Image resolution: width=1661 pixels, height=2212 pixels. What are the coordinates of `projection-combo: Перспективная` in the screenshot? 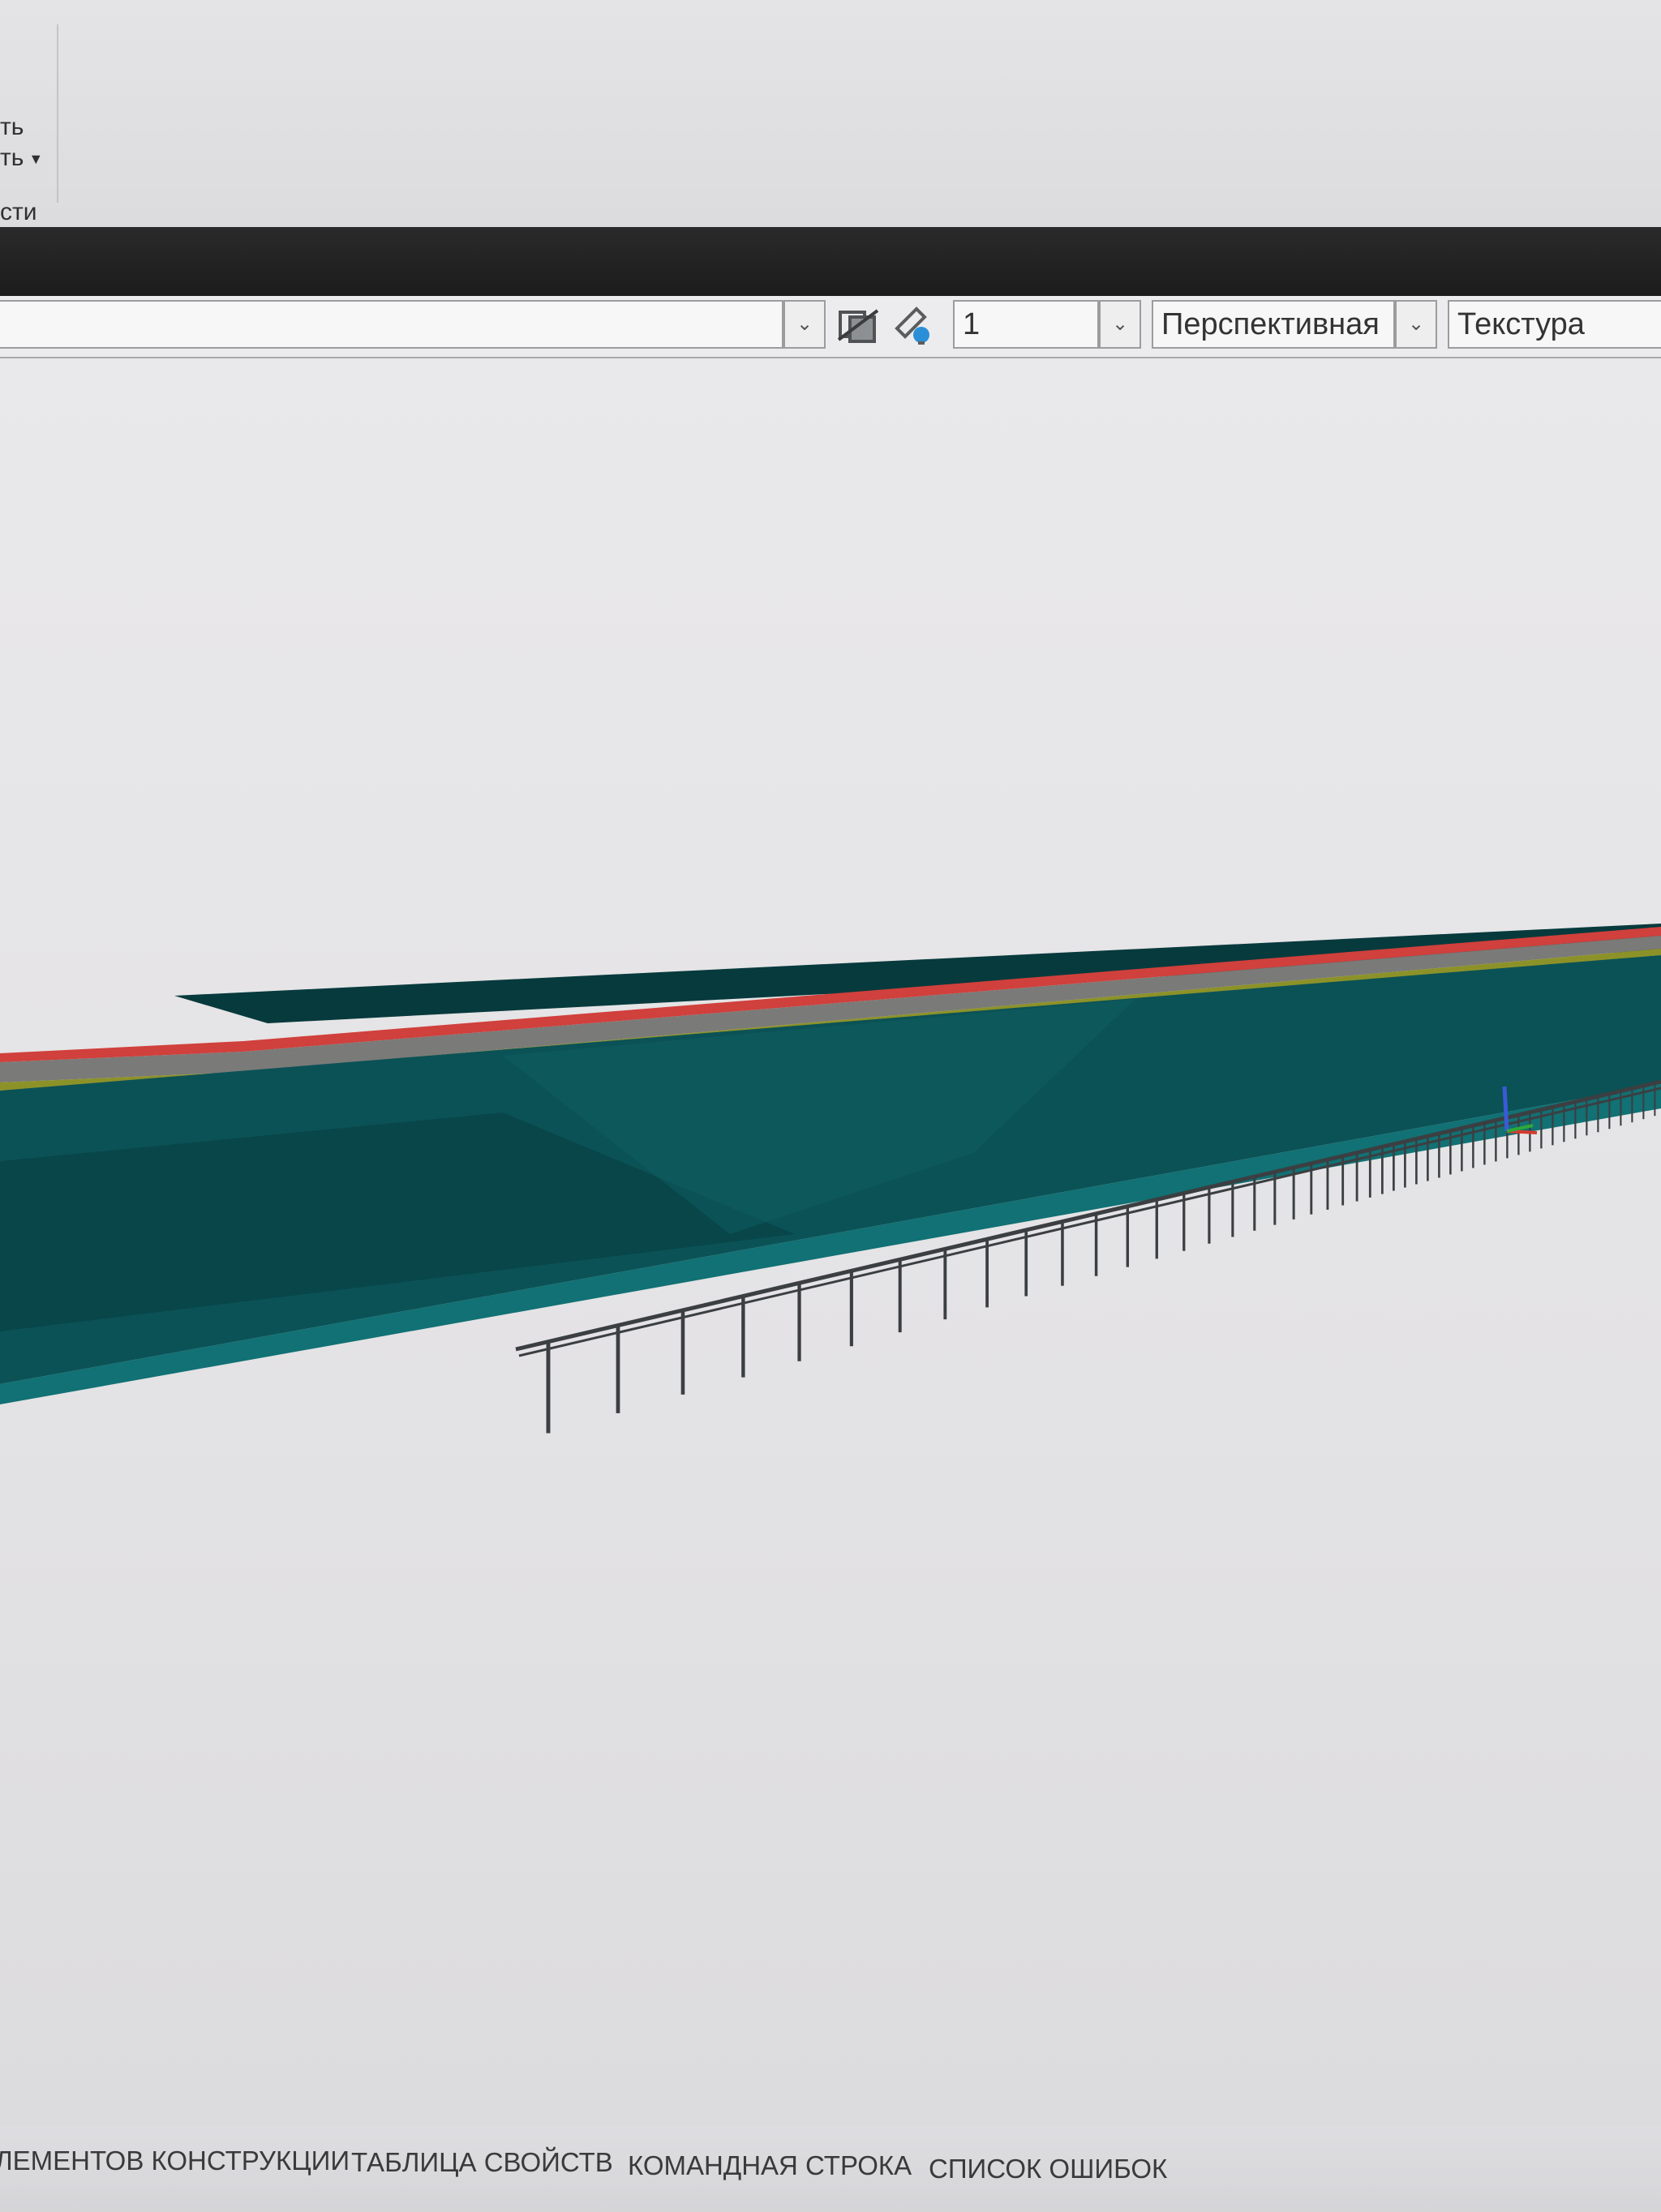 It's located at (1273, 324).